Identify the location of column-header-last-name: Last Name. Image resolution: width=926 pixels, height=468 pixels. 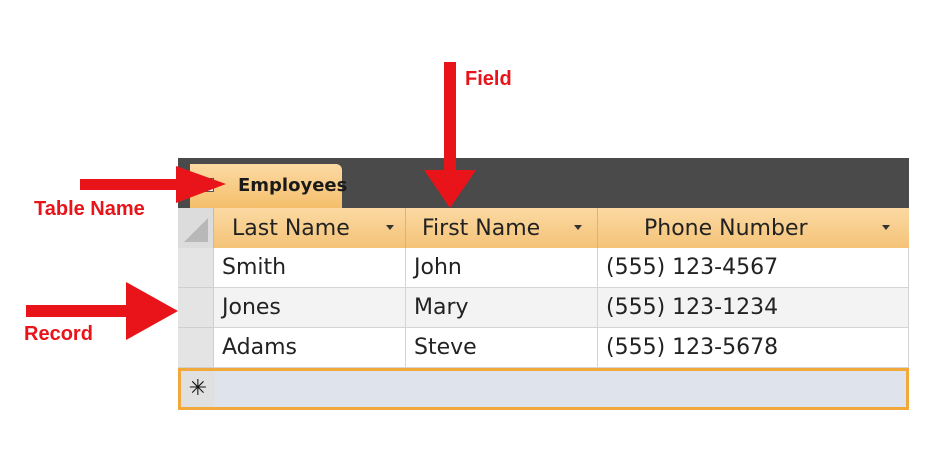
(310, 228).